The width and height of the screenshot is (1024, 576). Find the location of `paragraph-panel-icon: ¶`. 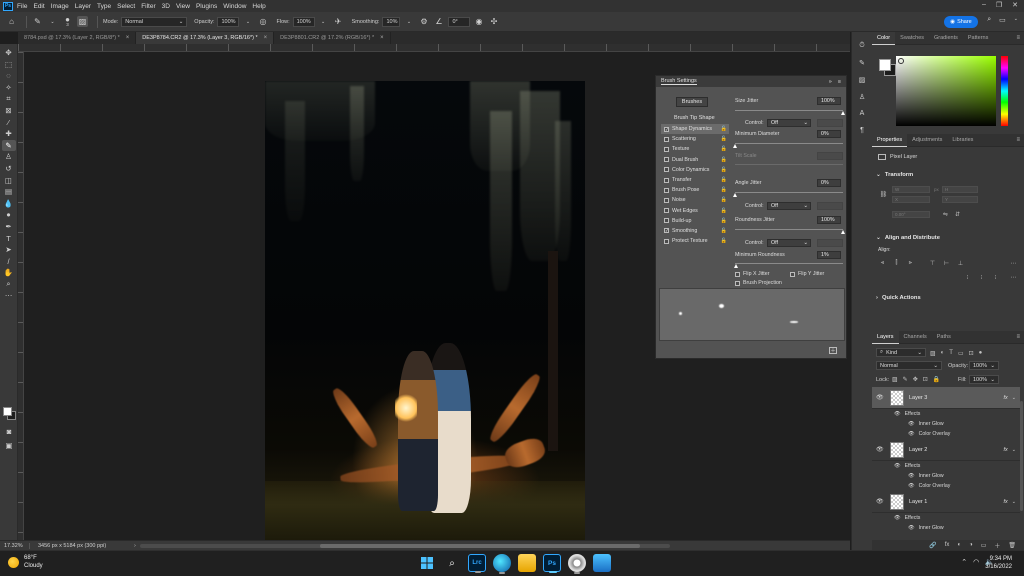

paragraph-panel-icon: ¶ is located at coordinates (862, 130).